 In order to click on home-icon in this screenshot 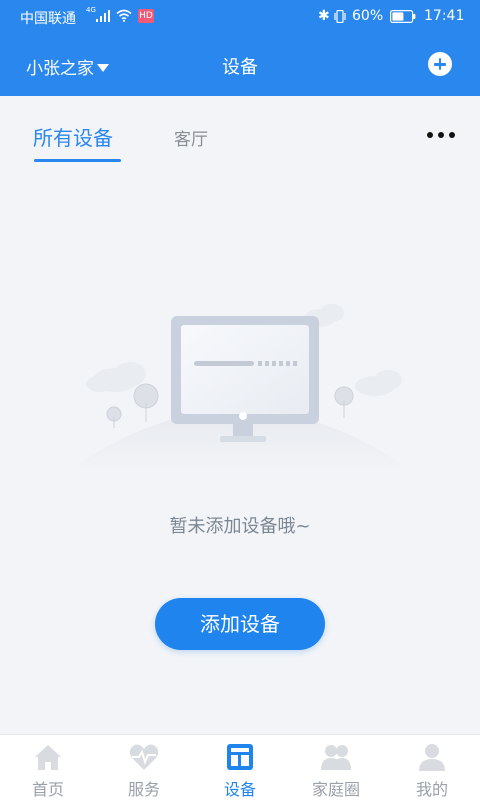, I will do `click(48, 757)`.